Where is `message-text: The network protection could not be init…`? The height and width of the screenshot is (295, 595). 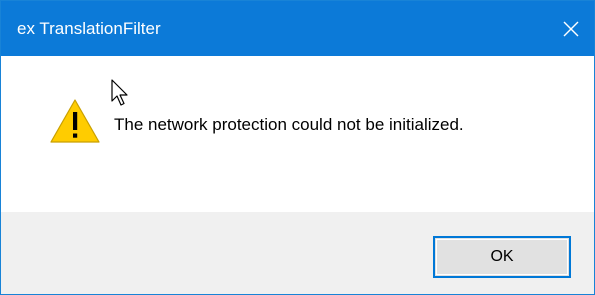
message-text: The network protection could not be init… is located at coordinates (289, 124).